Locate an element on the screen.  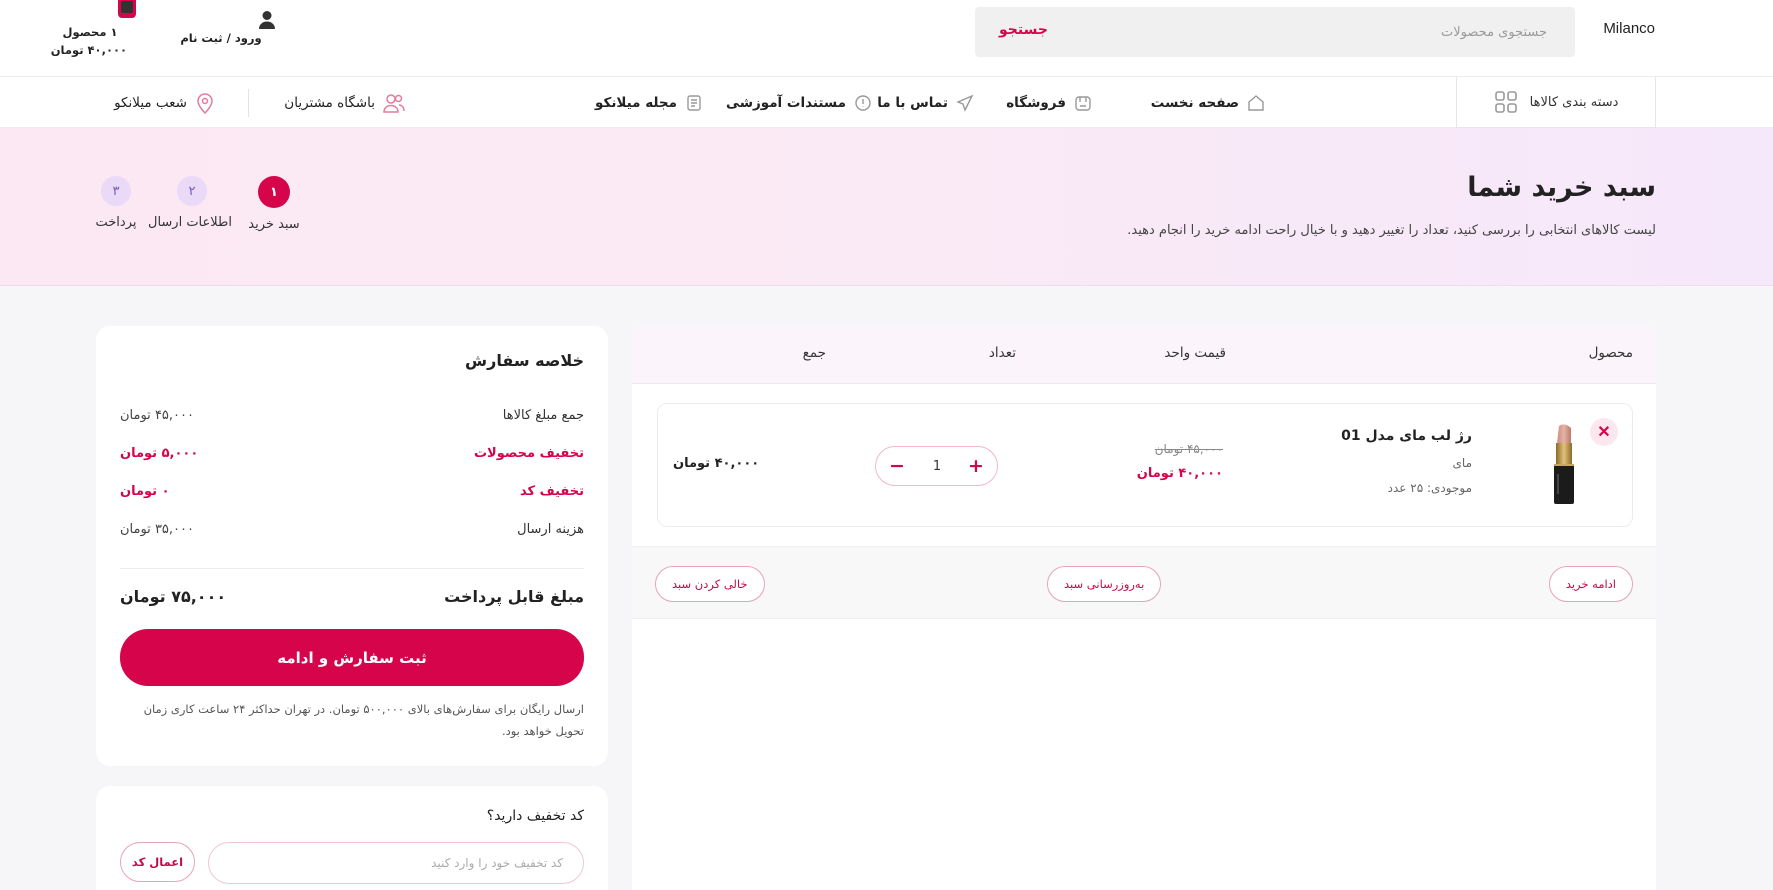
nav-contact: تماس با ما is located at coordinates (925, 102).